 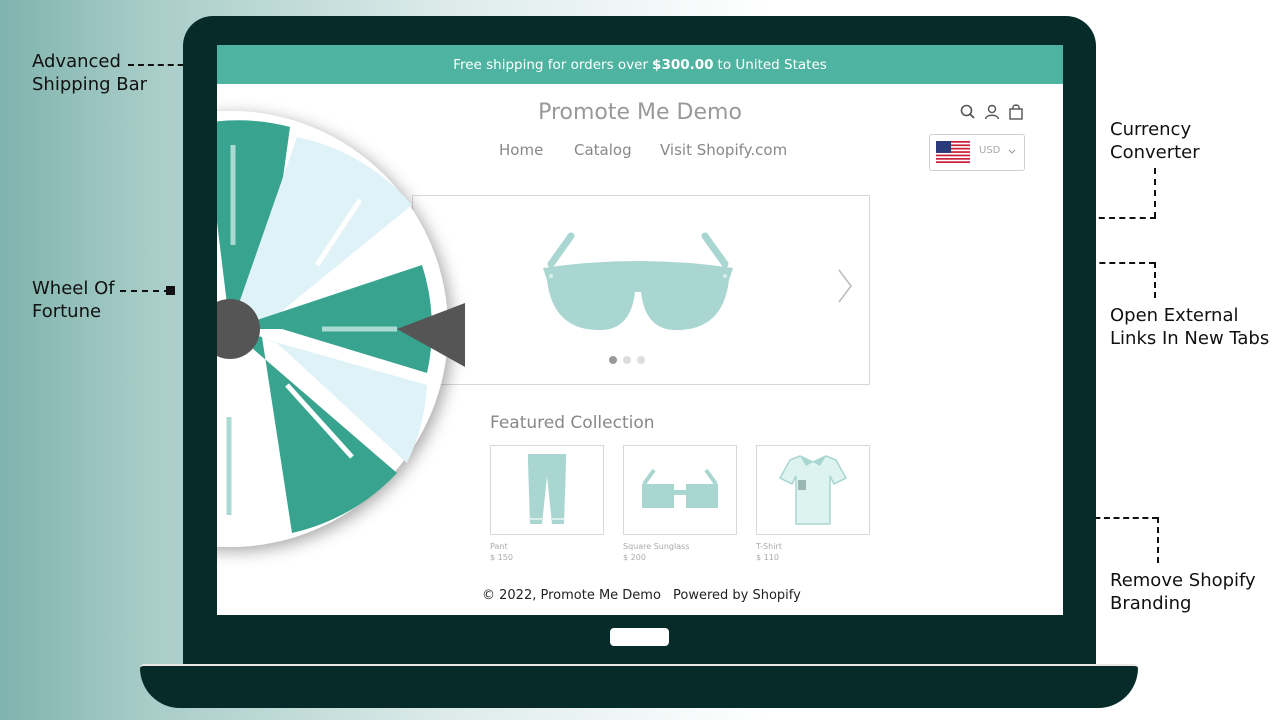 I want to click on search-icon, so click(x=968, y=112).